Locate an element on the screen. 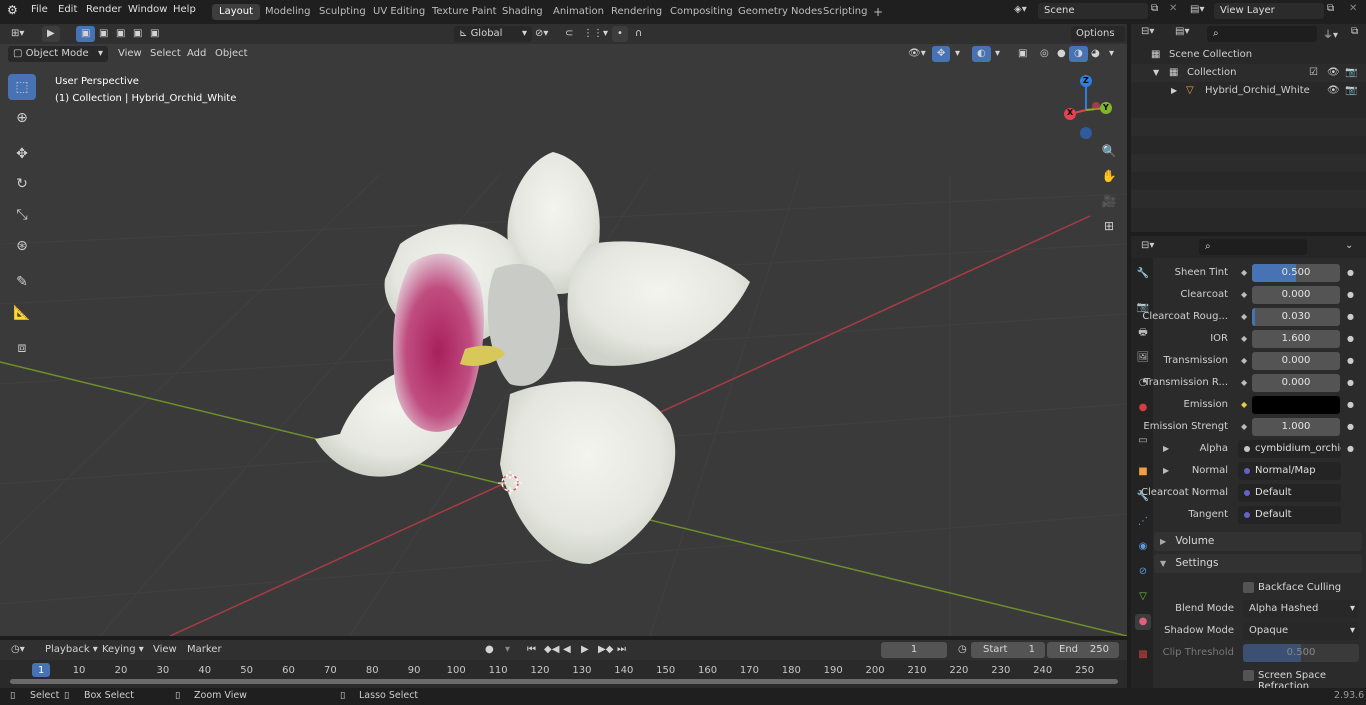 The image size is (1366, 705). tool-select-box-icon: ⬚ is located at coordinates (22, 87).